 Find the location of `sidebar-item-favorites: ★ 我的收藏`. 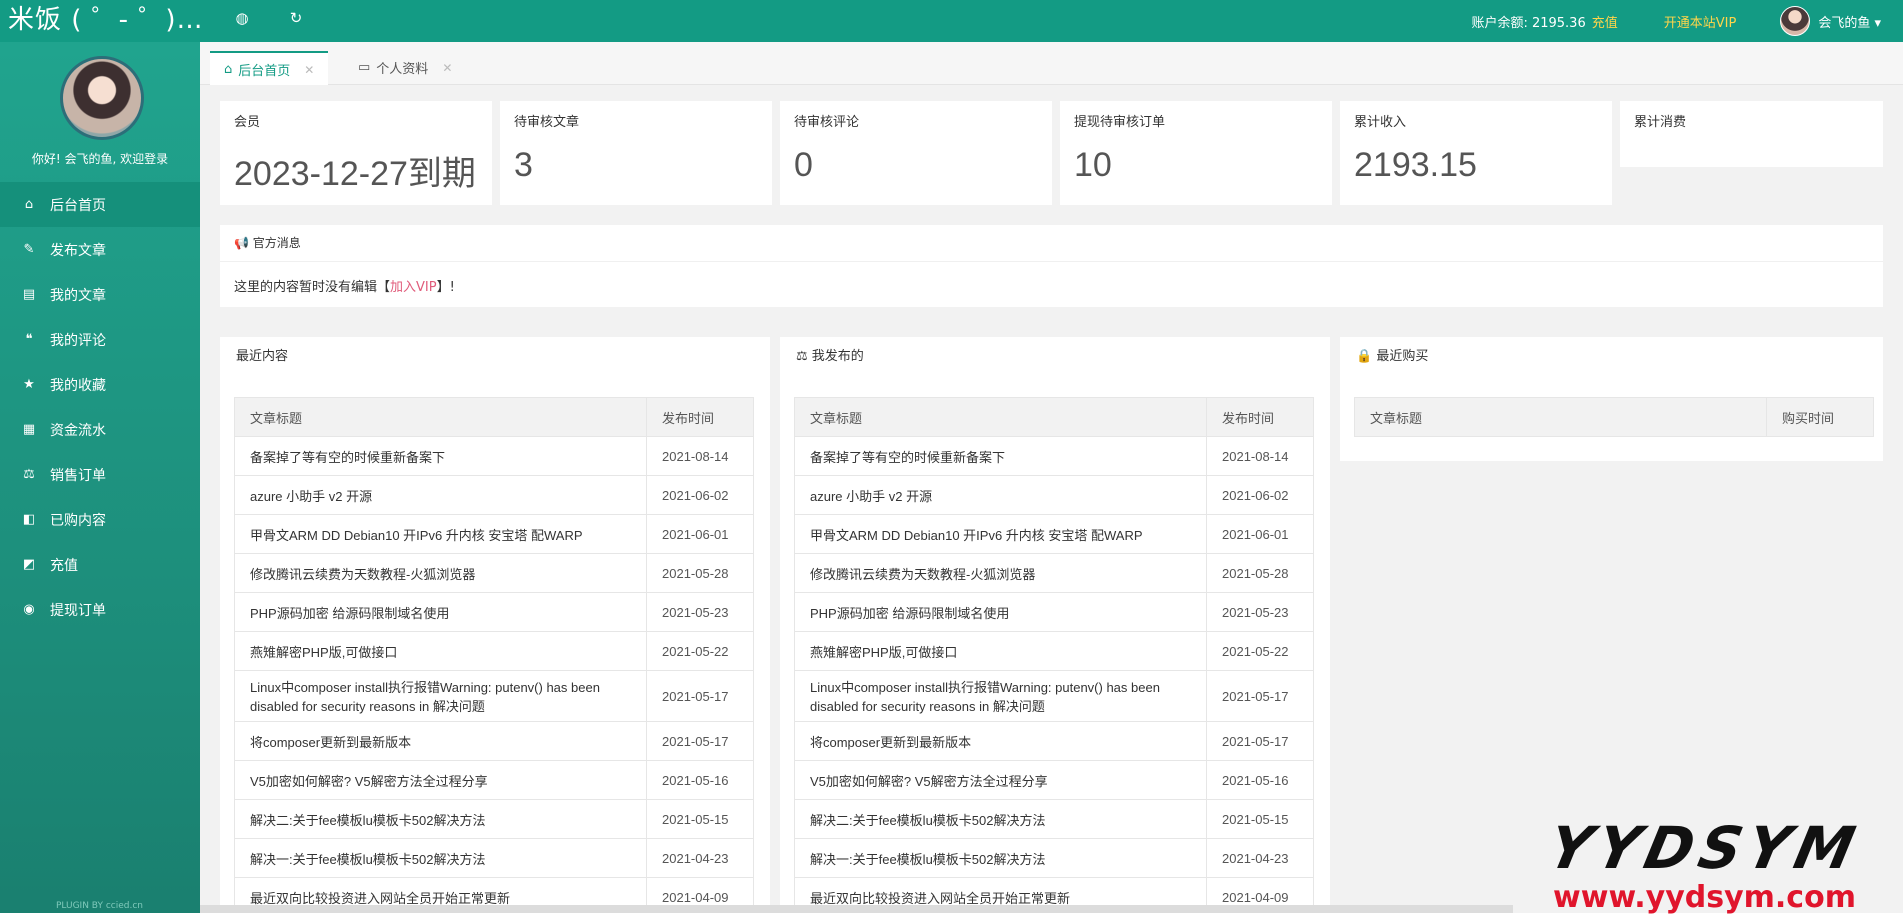

sidebar-item-favorites: ★ 我的收藏 is located at coordinates (100, 384).